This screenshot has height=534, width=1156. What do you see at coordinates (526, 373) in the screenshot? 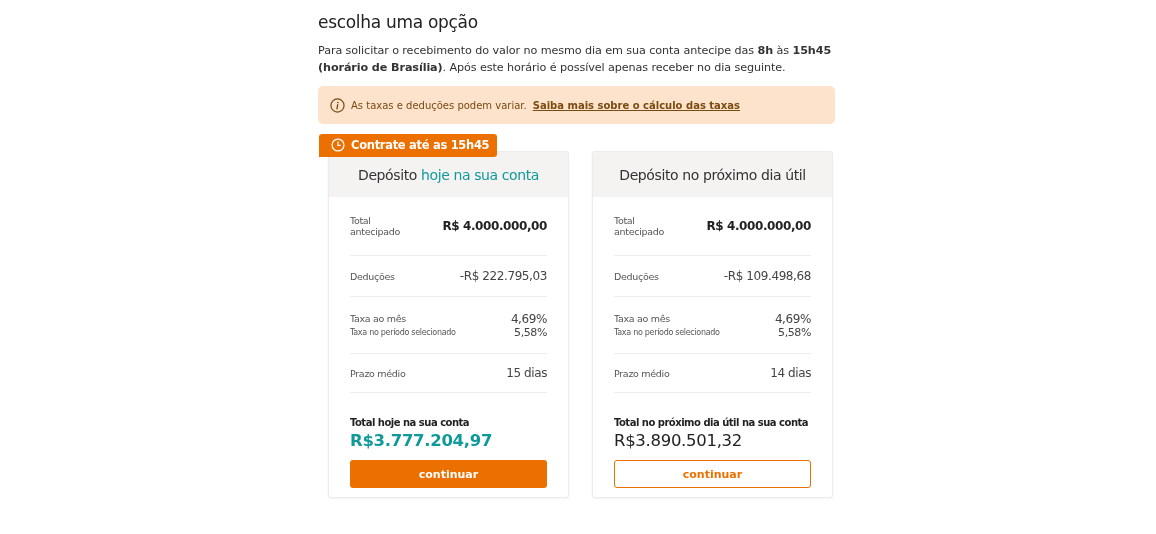
I see `row-value: 15 dias` at bounding box center [526, 373].